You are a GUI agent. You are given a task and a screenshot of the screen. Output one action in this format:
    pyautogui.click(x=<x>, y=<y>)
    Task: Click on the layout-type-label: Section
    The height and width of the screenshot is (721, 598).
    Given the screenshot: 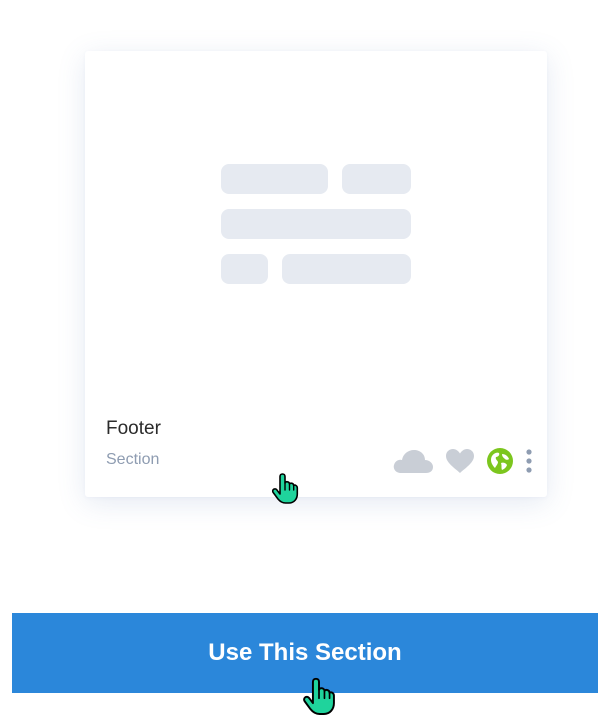 What is the action you would take?
    pyautogui.click(x=133, y=459)
    